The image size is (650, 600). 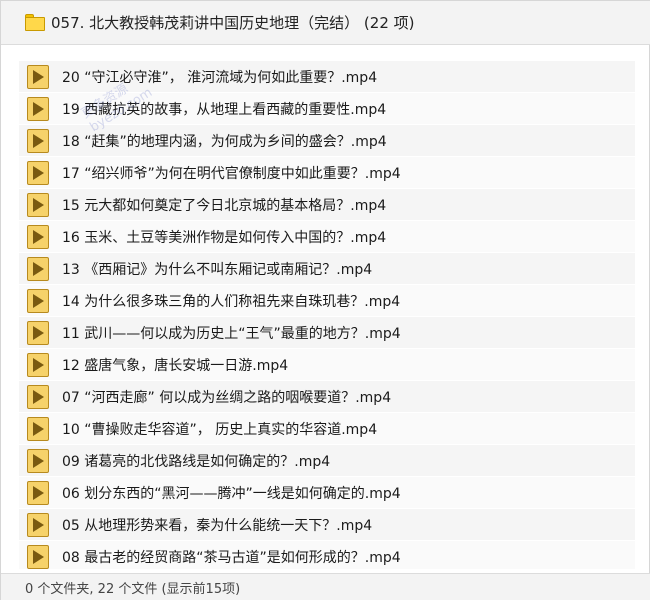 I want to click on file-row: 18 “赶集”的地理内涵，为何成为乡间的盛会？.mp4, so click(x=327, y=141).